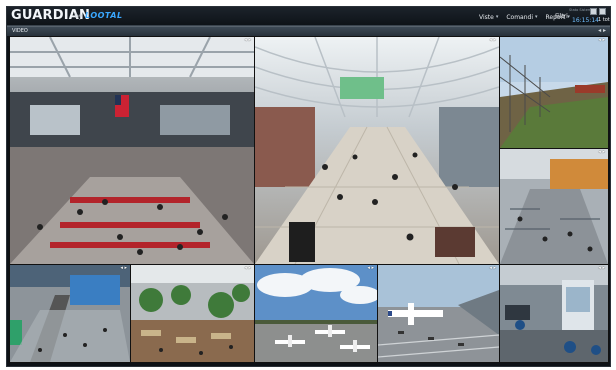  I want to click on camera-feed-security-room, so click(554, 313).